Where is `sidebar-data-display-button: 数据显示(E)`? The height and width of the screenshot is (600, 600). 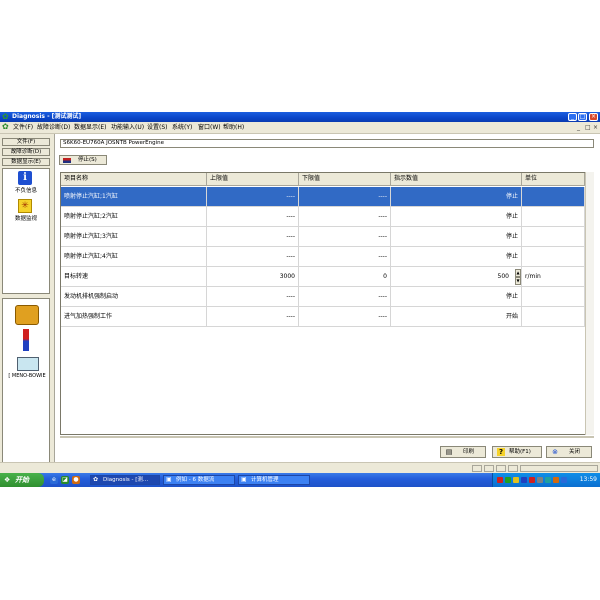 sidebar-data-display-button: 数据显示(E) is located at coordinates (26, 162).